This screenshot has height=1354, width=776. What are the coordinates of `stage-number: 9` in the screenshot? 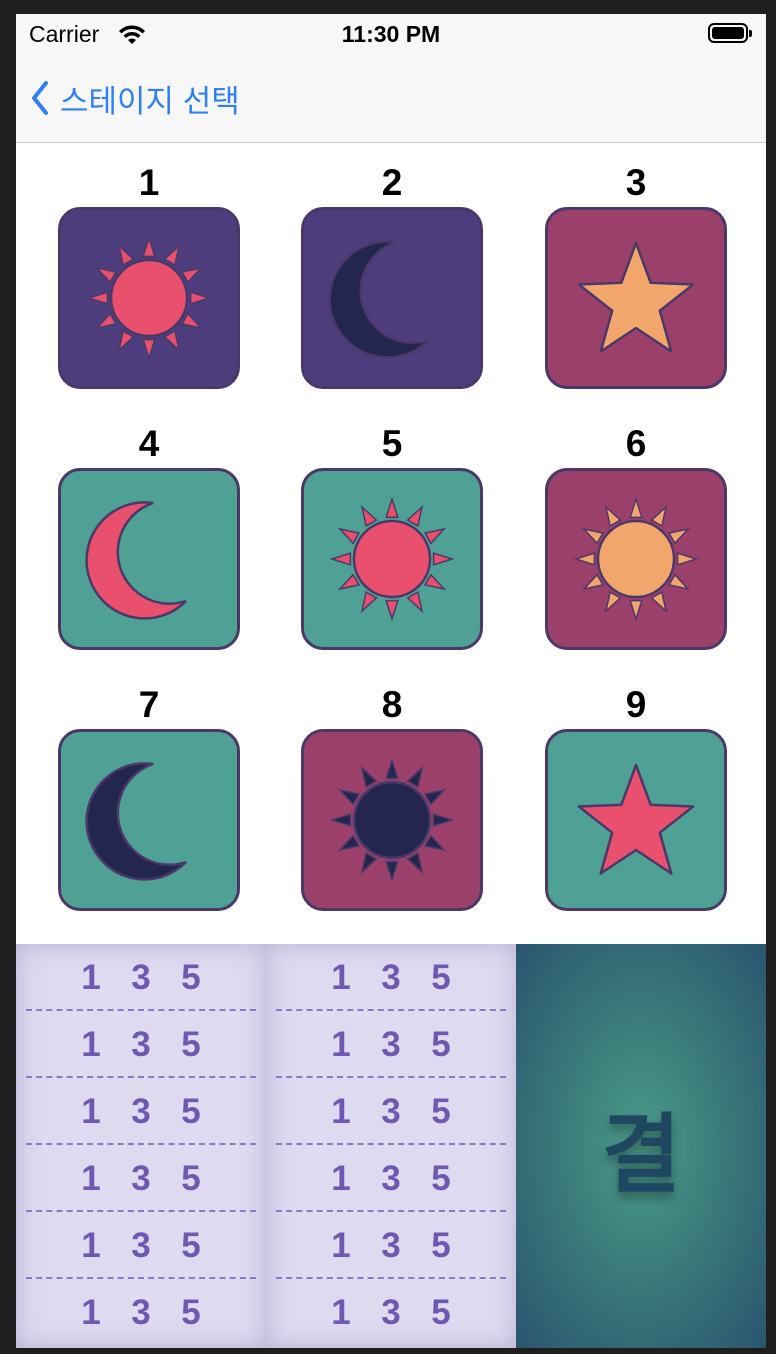 It's located at (636, 704).